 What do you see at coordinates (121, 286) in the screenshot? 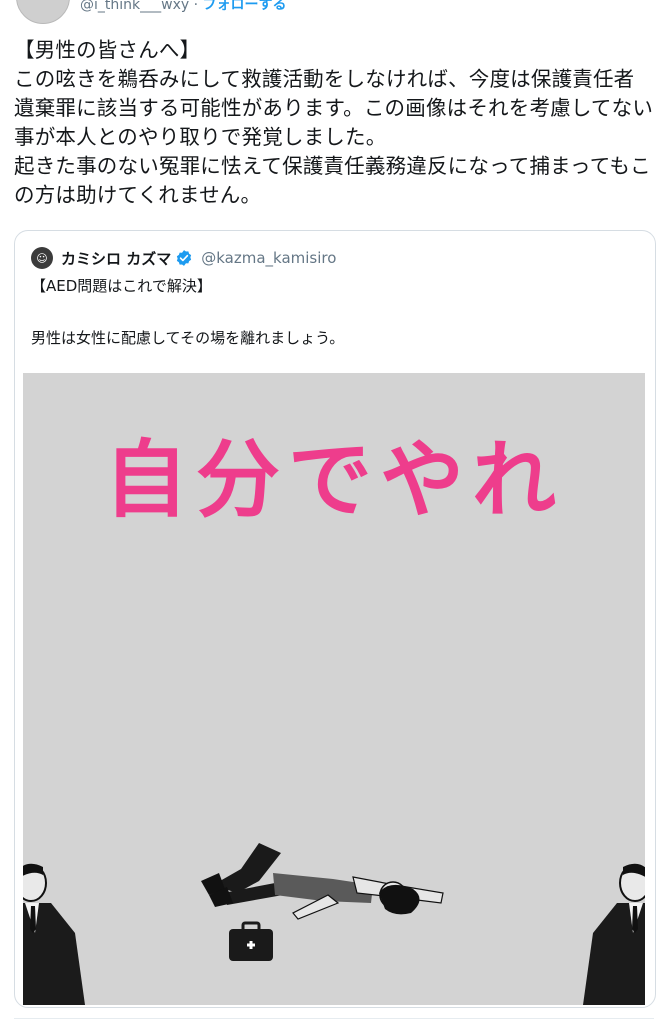
I see `quote-text-line1: 【AED問題はこれで解決】` at bounding box center [121, 286].